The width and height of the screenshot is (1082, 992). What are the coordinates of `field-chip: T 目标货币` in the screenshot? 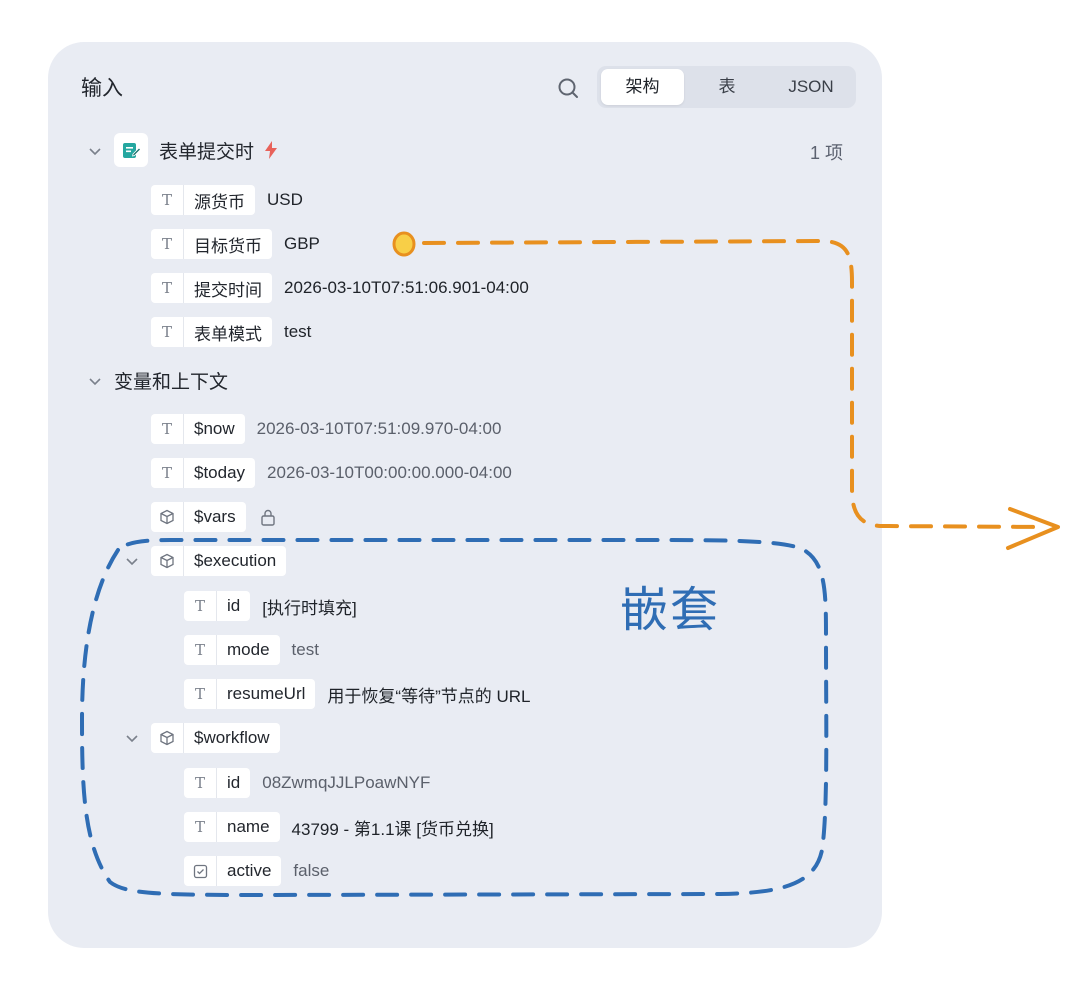 It's located at (211, 244).